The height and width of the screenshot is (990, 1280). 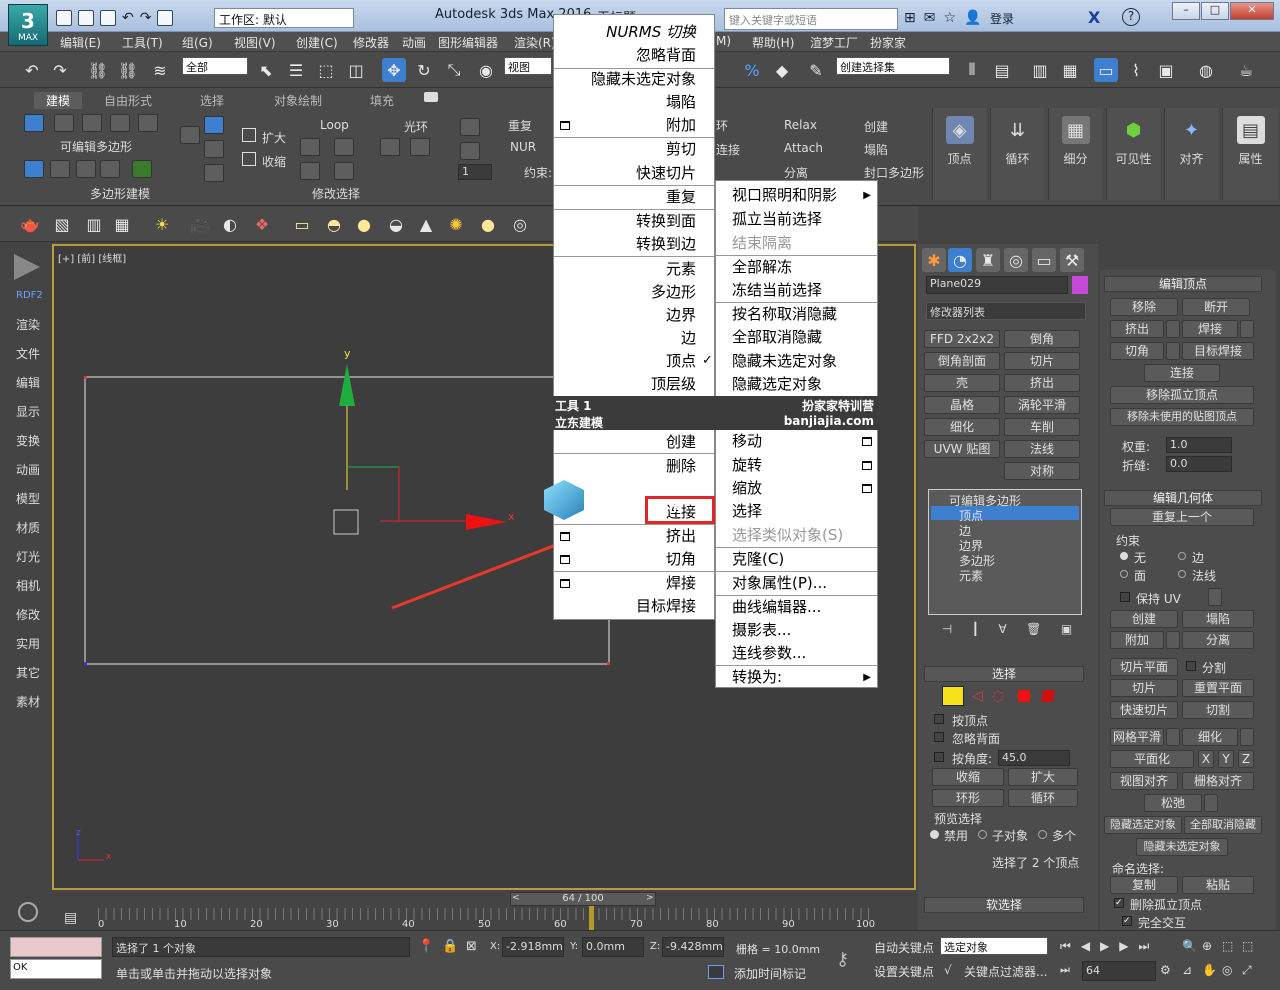 I want to click on hierarchy-tab-icon: ♜, so click(x=988, y=260).